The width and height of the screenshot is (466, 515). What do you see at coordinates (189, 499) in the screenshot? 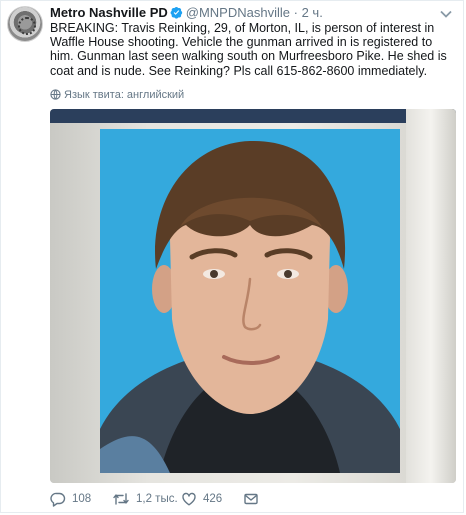
I see `heart-icon` at bounding box center [189, 499].